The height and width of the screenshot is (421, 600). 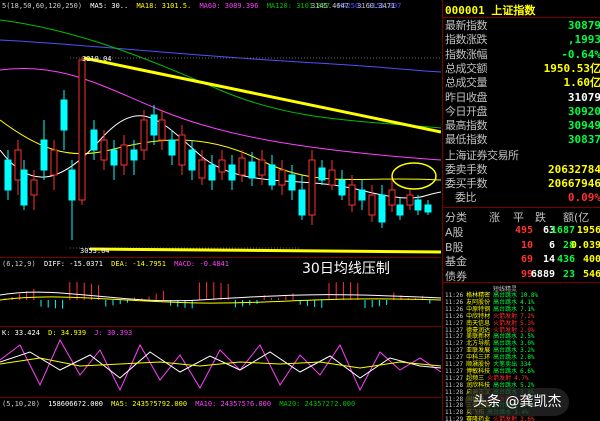 What do you see at coordinates (67, 333) in the screenshot?
I see `kdj-d: D: 34.939` at bounding box center [67, 333].